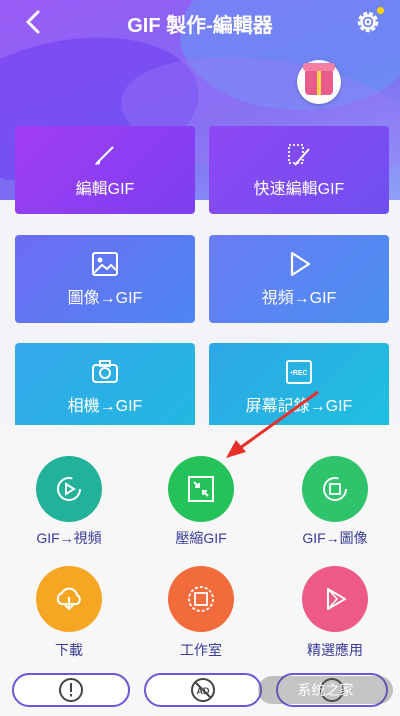 The width and height of the screenshot is (400, 716). What do you see at coordinates (272, 424) in the screenshot?
I see `annotation-arrow` at bounding box center [272, 424].